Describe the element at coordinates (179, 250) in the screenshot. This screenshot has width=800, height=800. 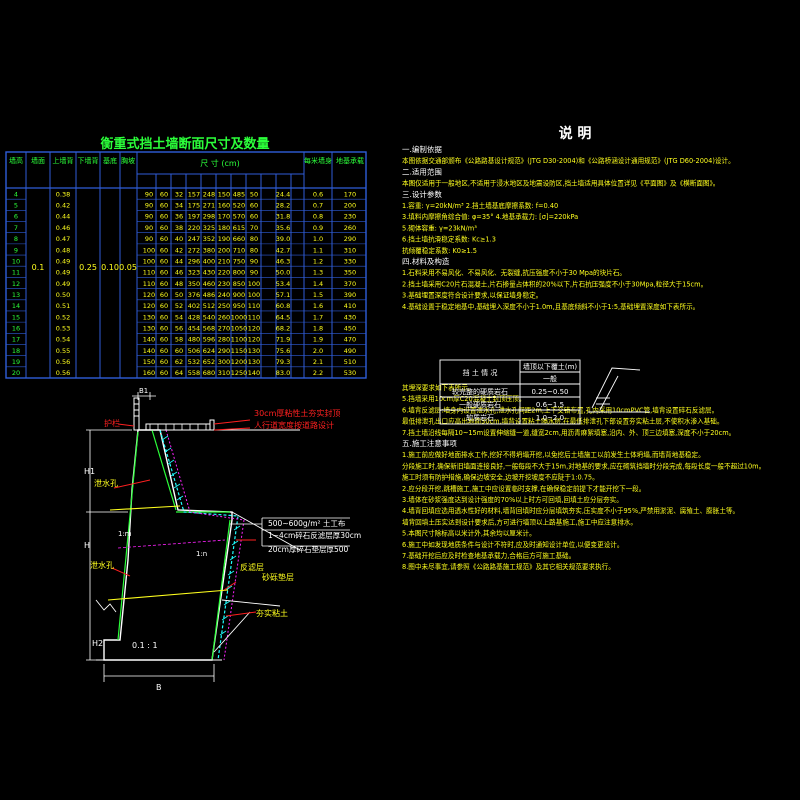
I see `table-cell: 42` at that location.